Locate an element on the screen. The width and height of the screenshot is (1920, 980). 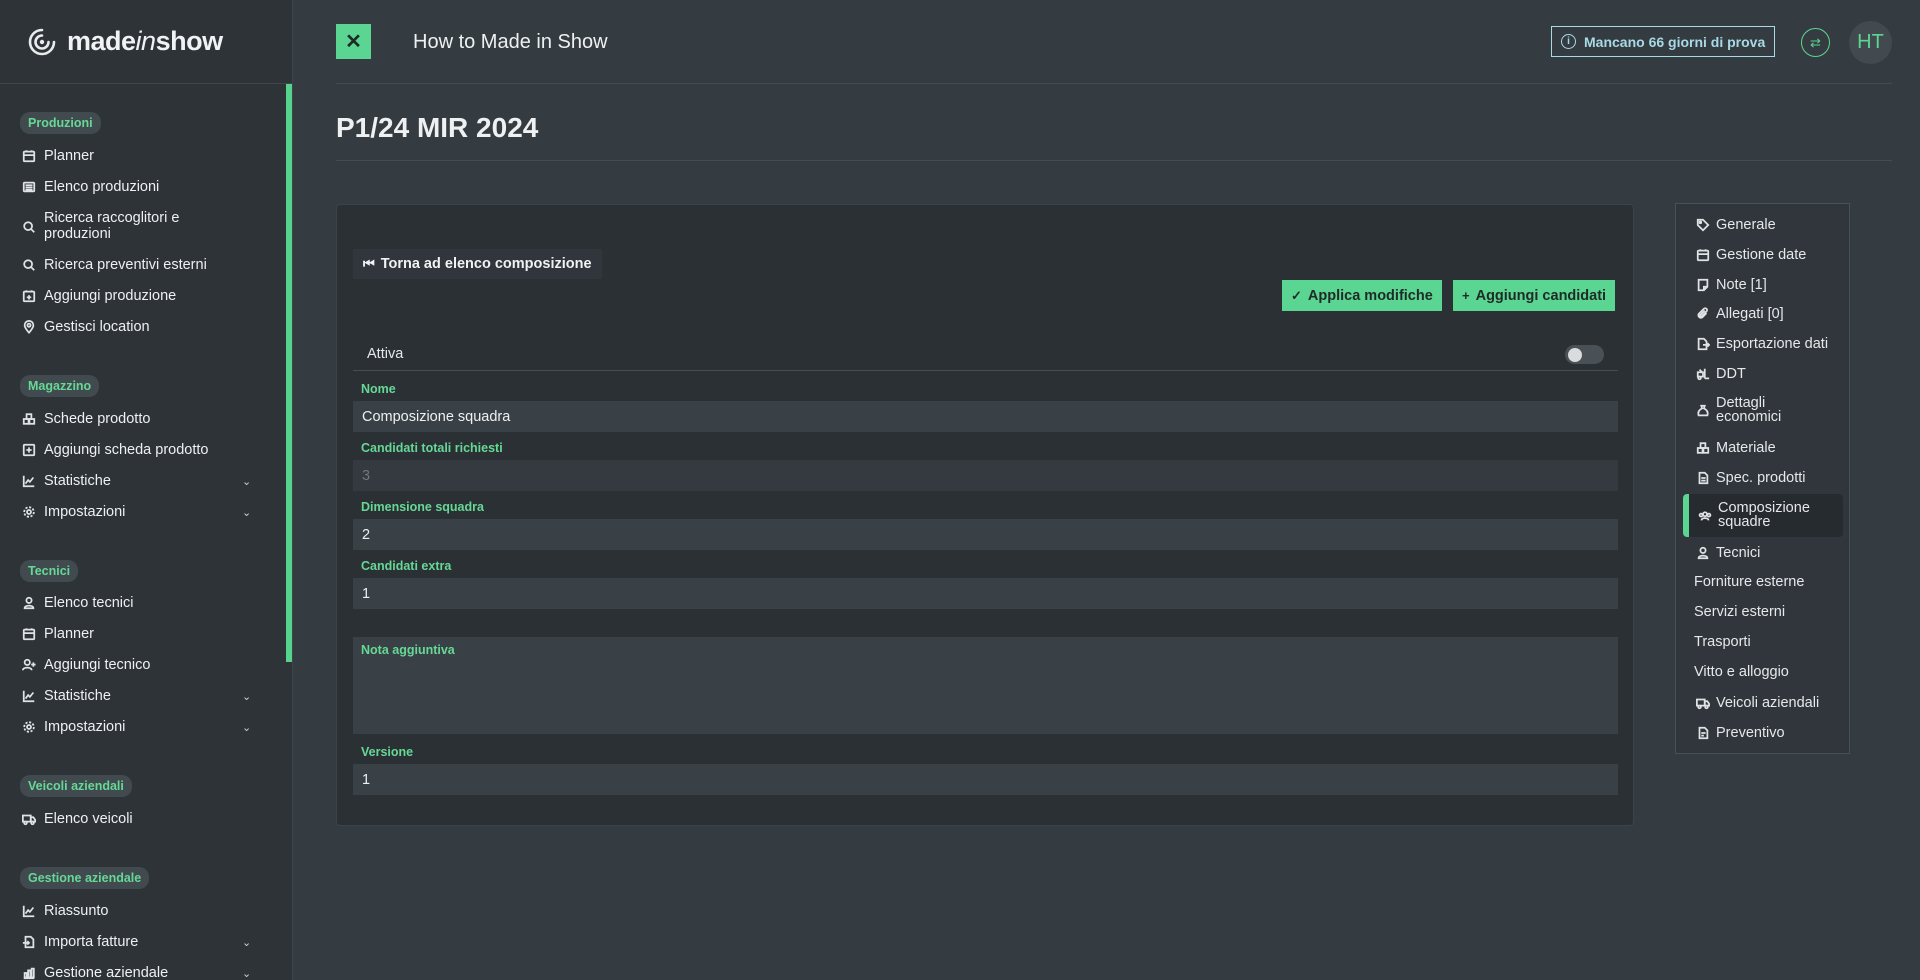
sidebar-item-elenco-veicoli: Elenco veicoli is located at coordinates (76, 819).